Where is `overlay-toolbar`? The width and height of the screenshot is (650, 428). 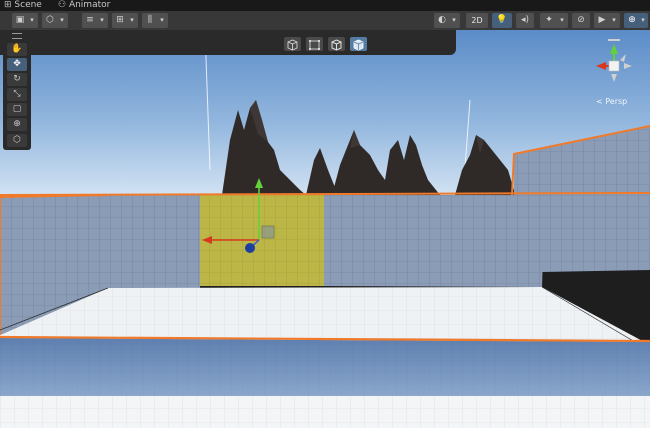 overlay-toolbar is located at coordinates (228, 42).